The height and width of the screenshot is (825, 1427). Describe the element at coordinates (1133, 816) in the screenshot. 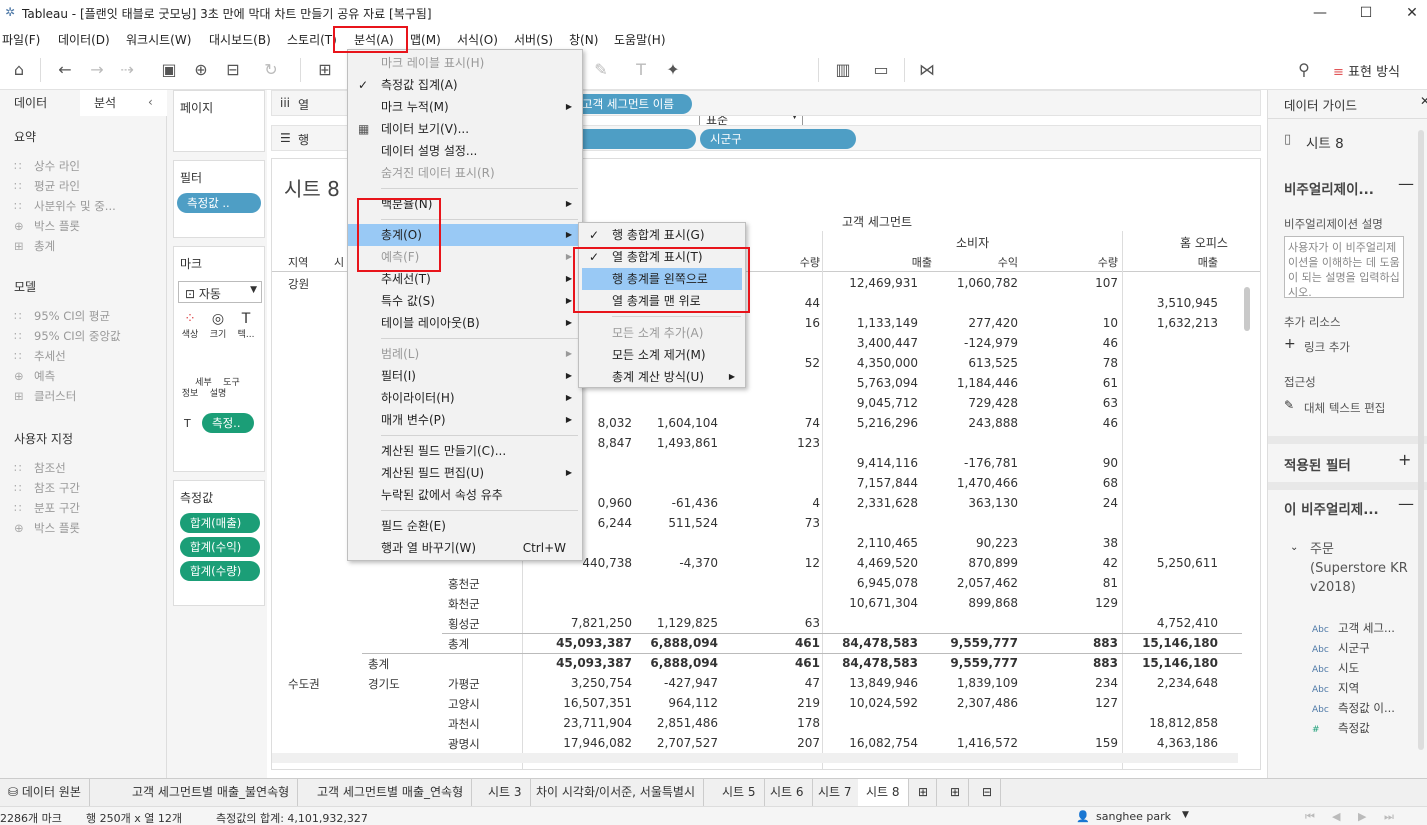

I see `status-user: sanghee park` at that location.